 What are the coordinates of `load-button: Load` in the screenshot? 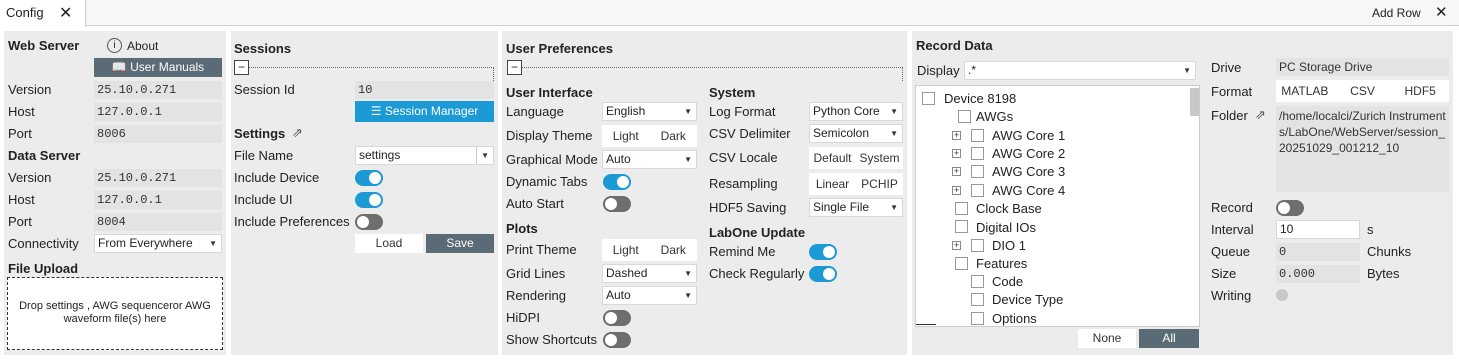 It's located at (389, 243).